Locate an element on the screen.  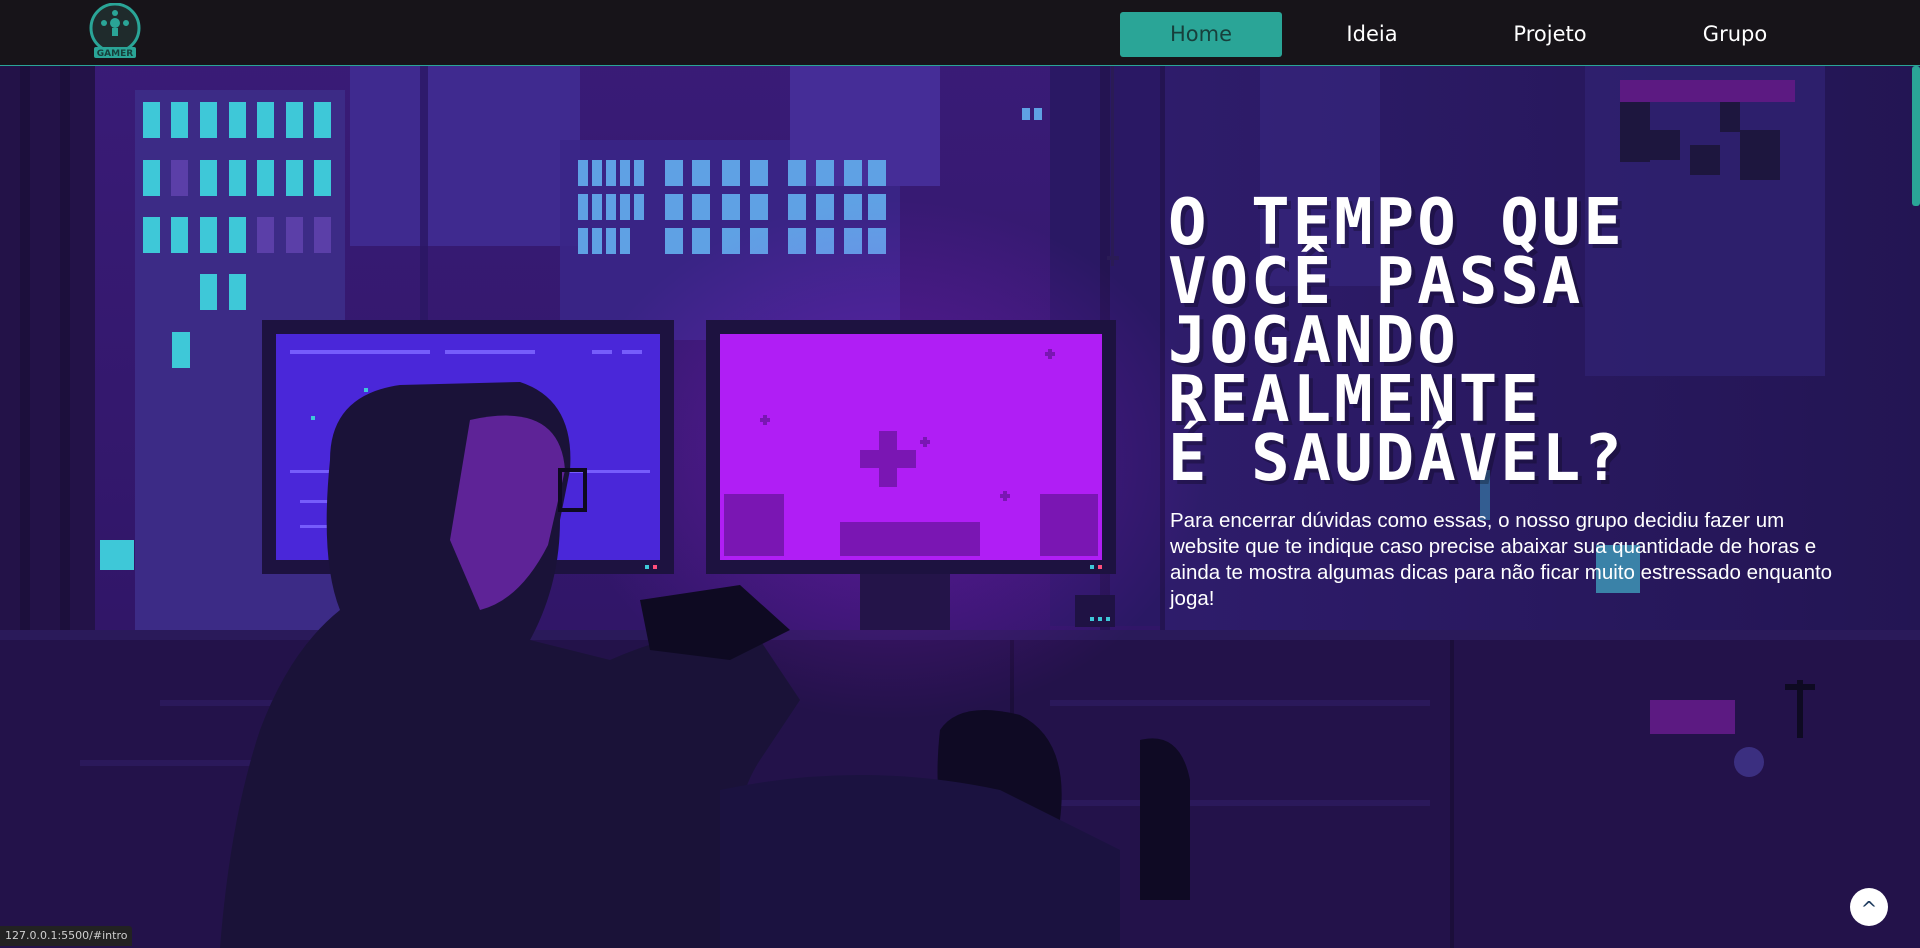
status-bar-url: 127.0.0.1:5500/#intro is located at coordinates (66, 936).